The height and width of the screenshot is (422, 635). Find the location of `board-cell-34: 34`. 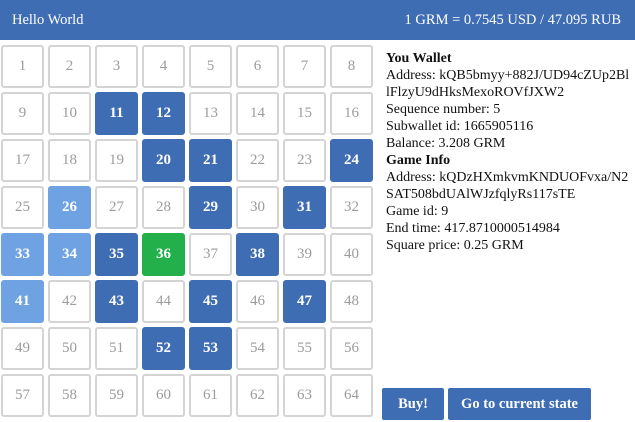

board-cell-34: 34 is located at coordinates (69, 254).